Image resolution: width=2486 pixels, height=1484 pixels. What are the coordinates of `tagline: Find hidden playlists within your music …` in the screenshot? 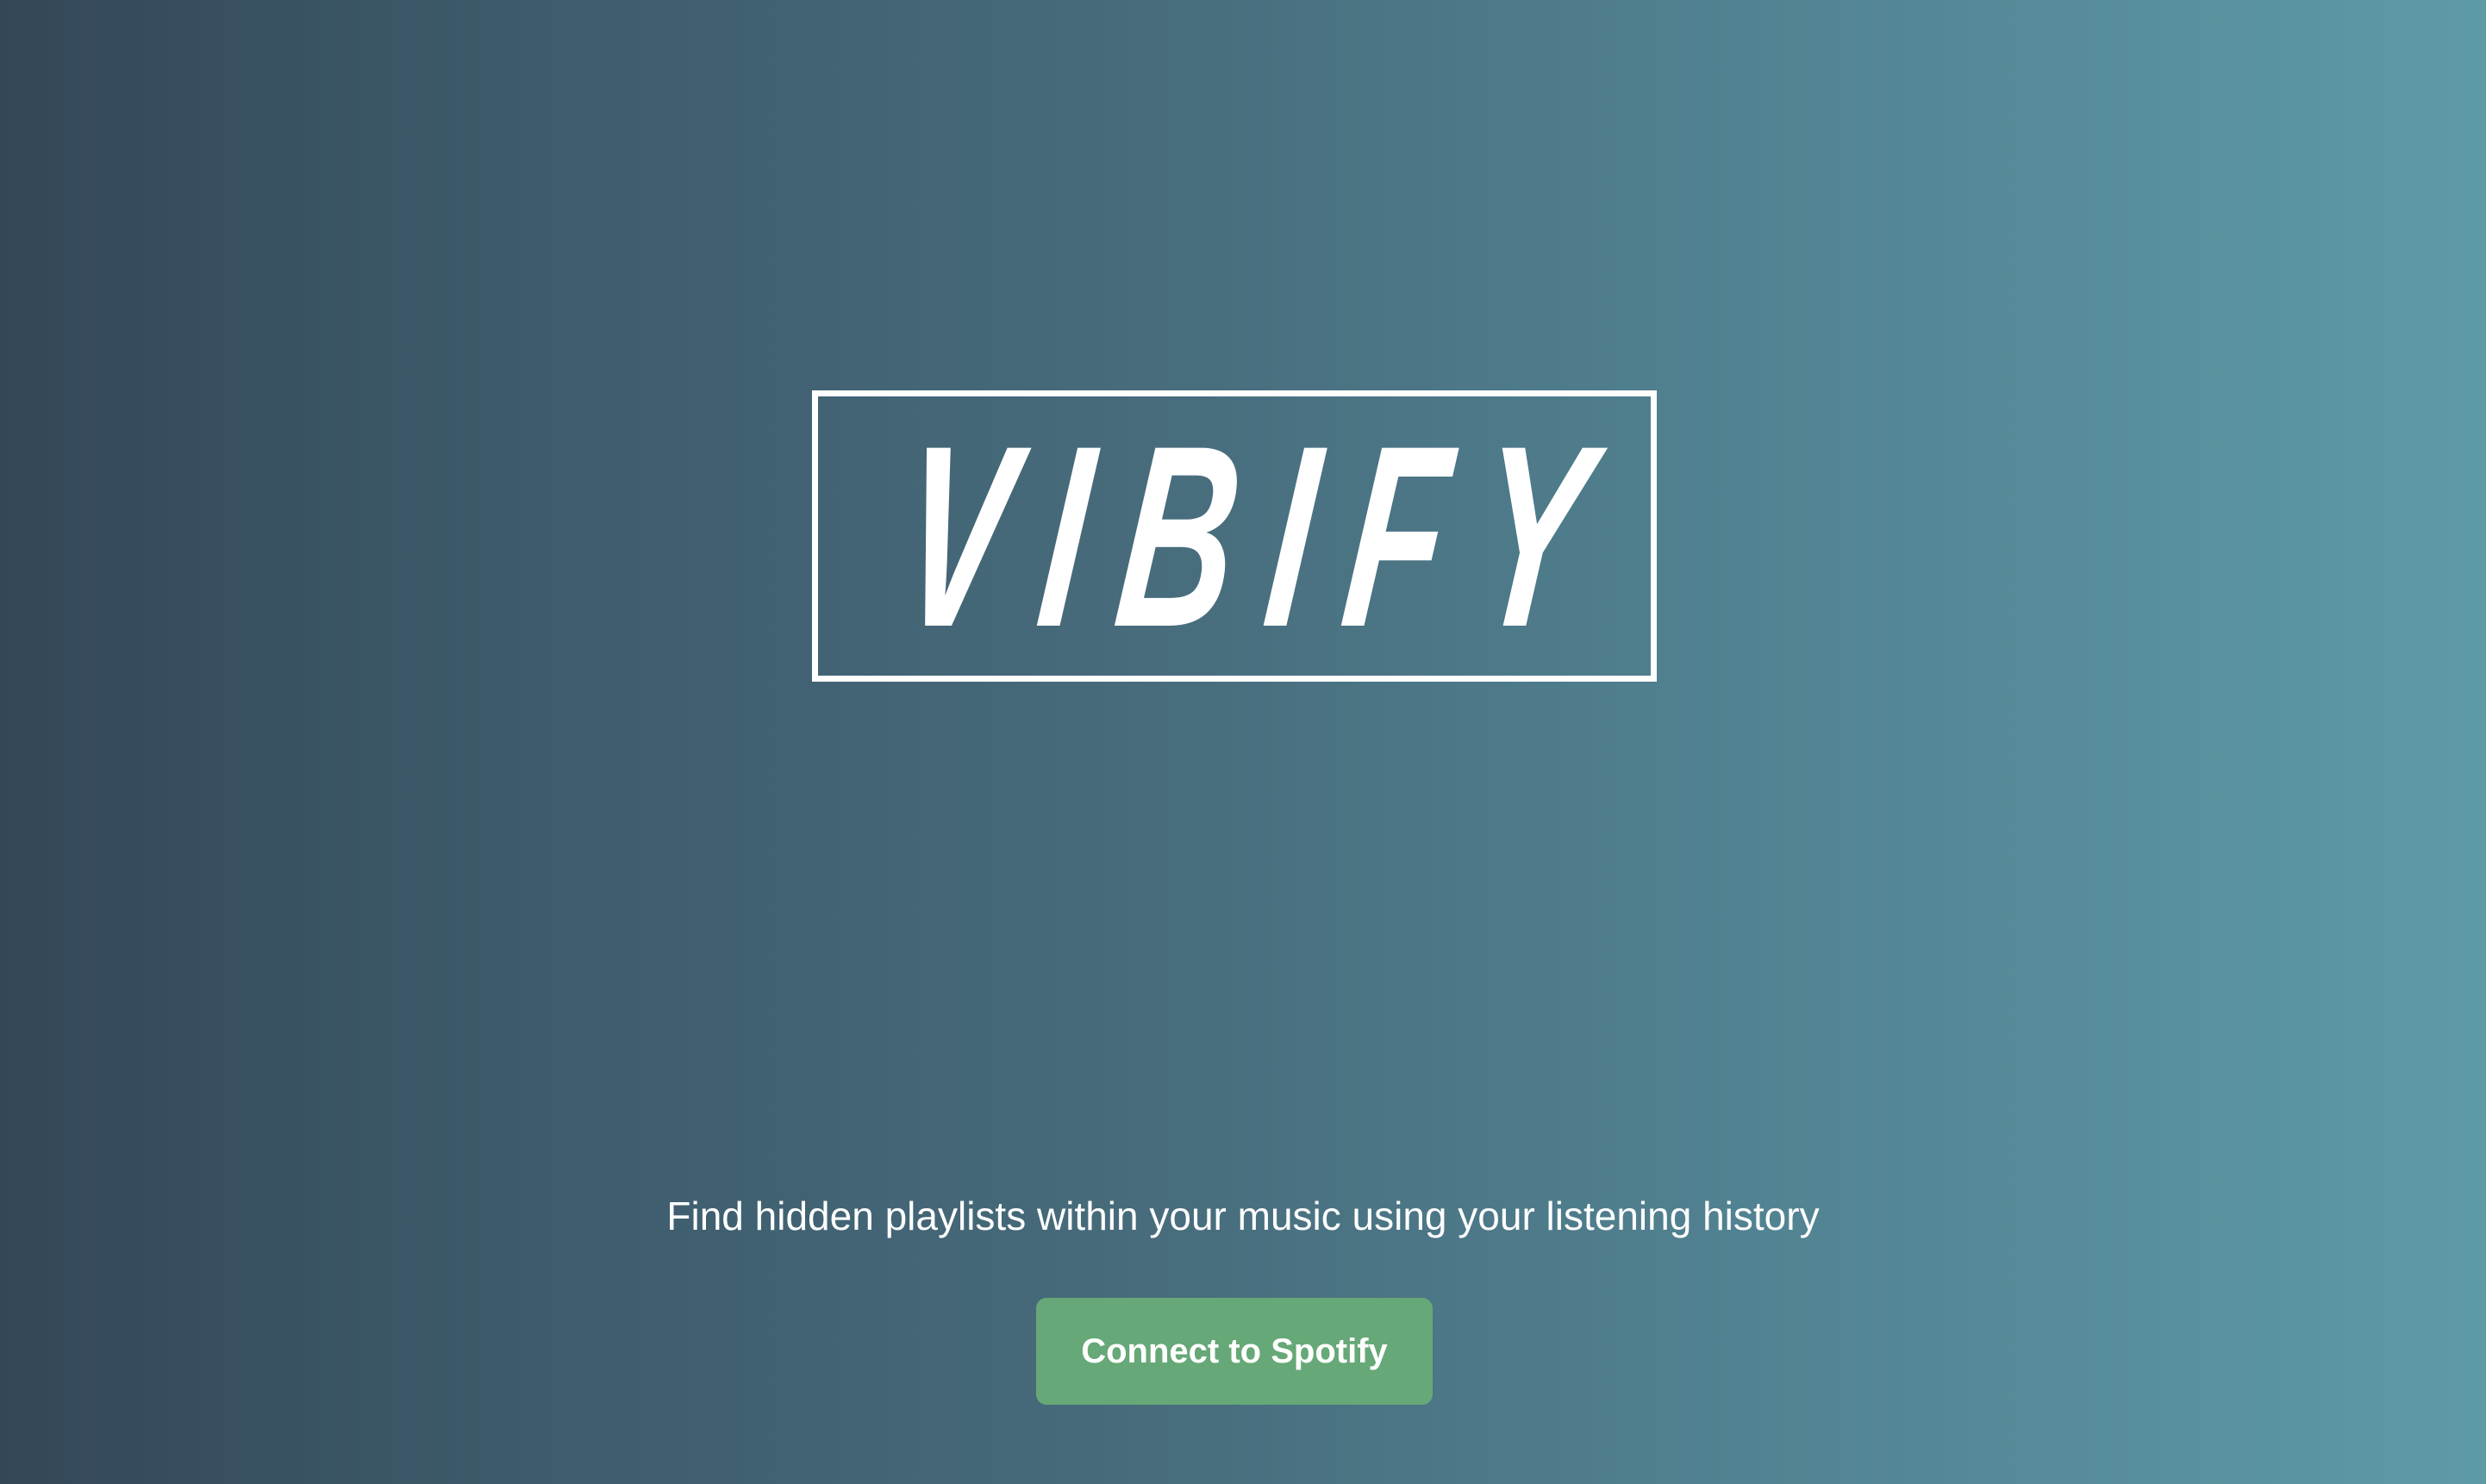 It's located at (1243, 1216).